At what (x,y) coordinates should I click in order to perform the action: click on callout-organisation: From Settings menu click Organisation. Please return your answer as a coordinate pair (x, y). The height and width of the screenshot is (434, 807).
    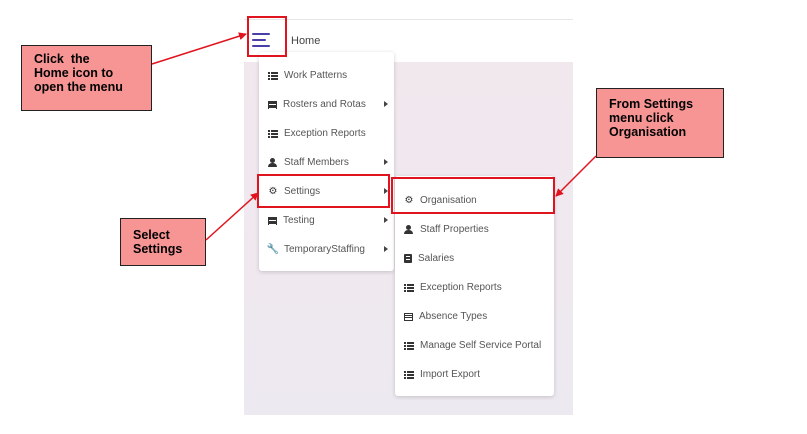
    Looking at the image, I should click on (660, 123).